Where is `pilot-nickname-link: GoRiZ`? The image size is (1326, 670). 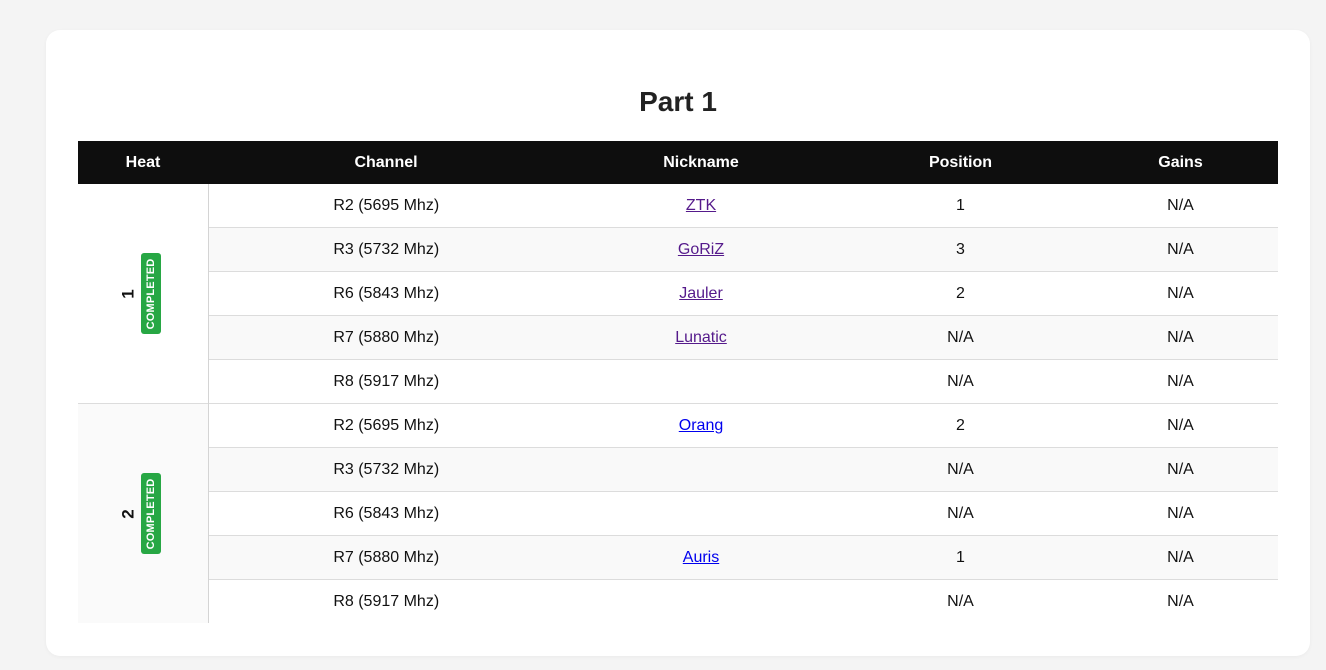
pilot-nickname-link: GoRiZ is located at coordinates (701, 249).